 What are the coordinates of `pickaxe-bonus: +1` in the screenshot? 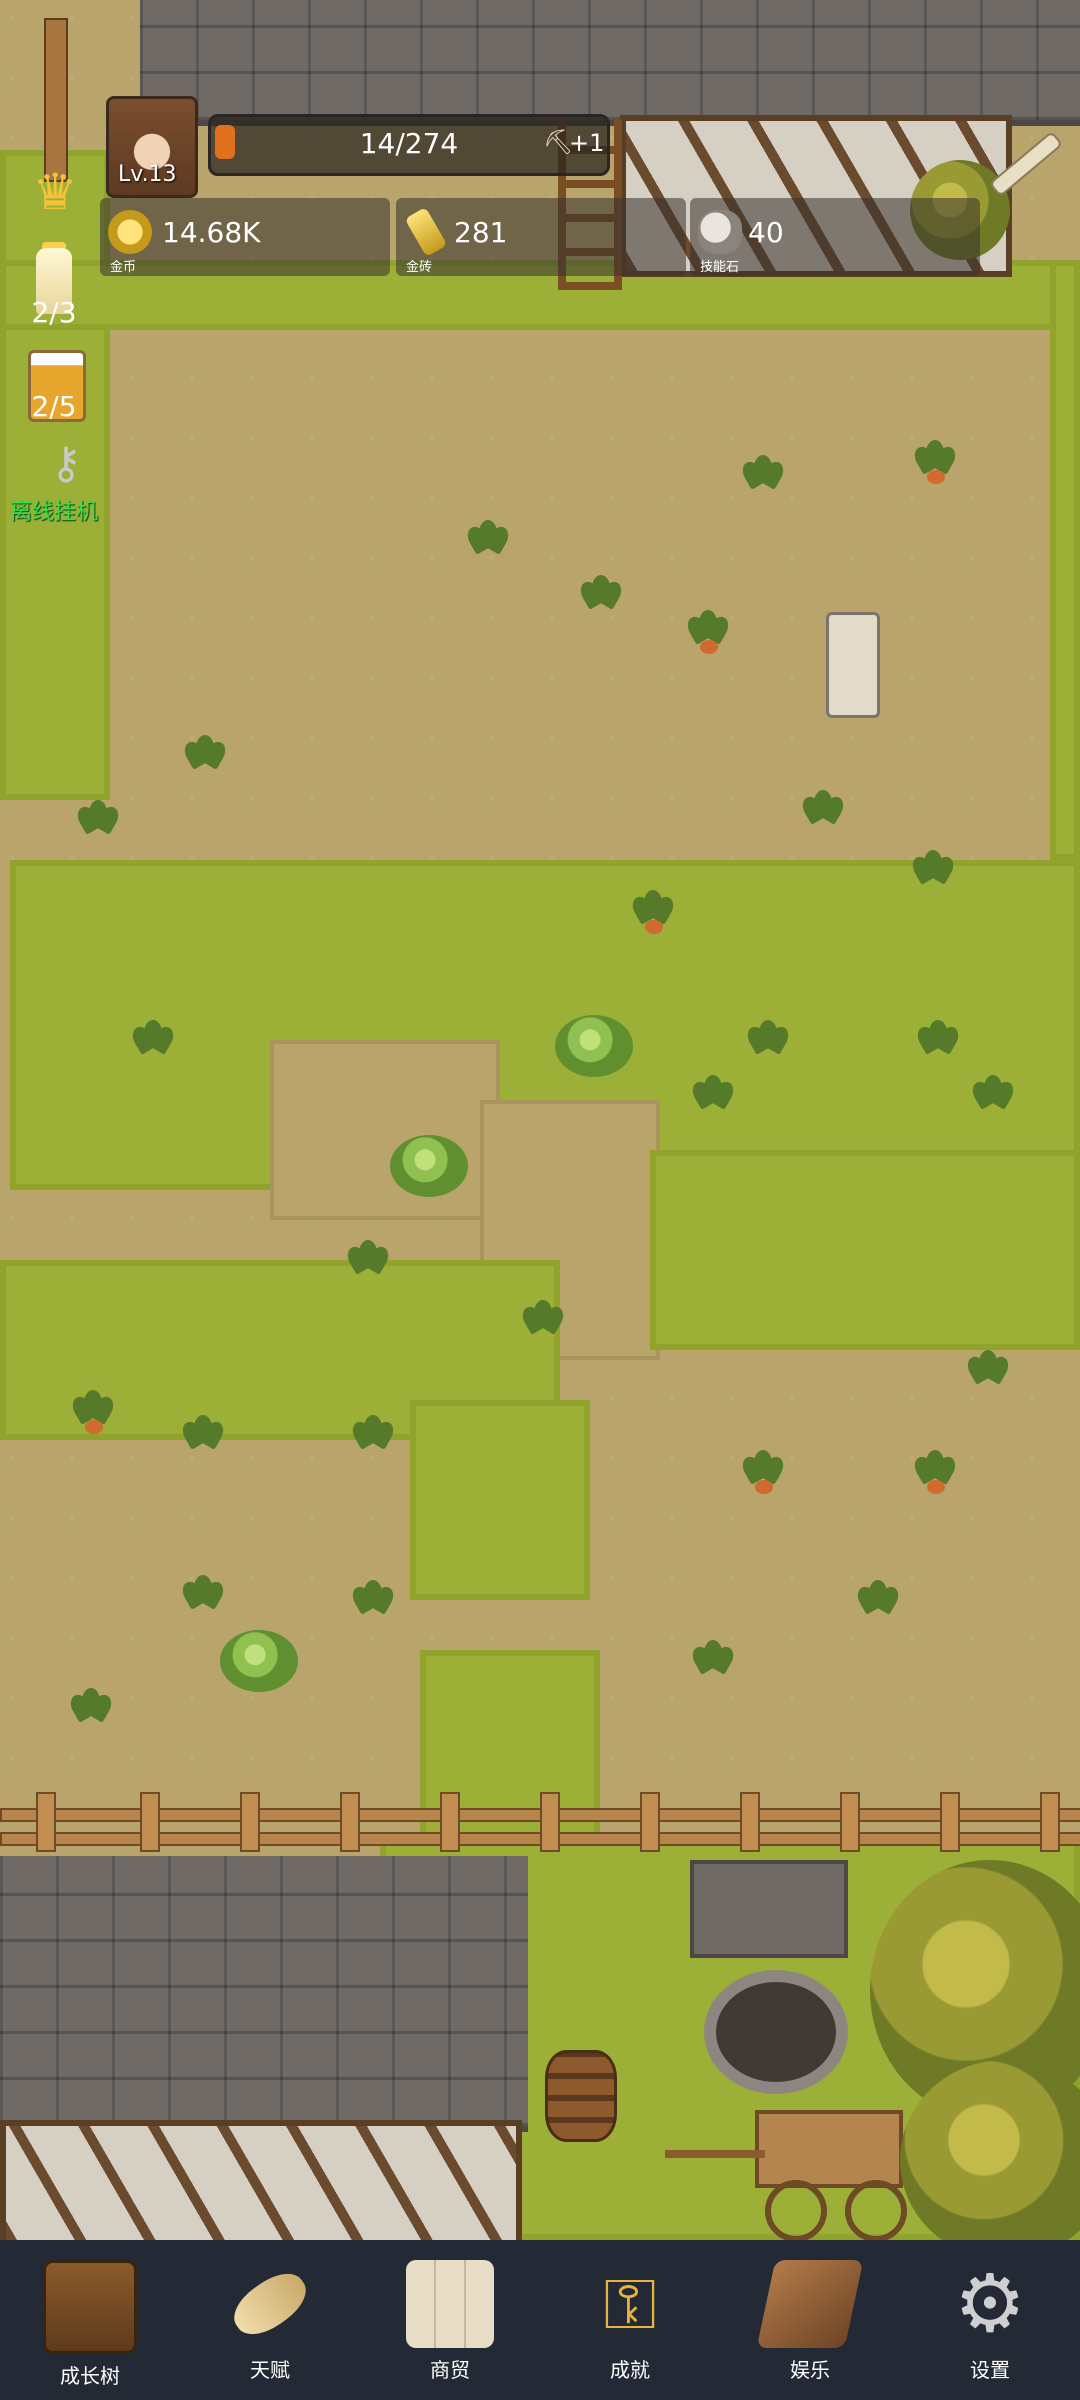 It's located at (587, 143).